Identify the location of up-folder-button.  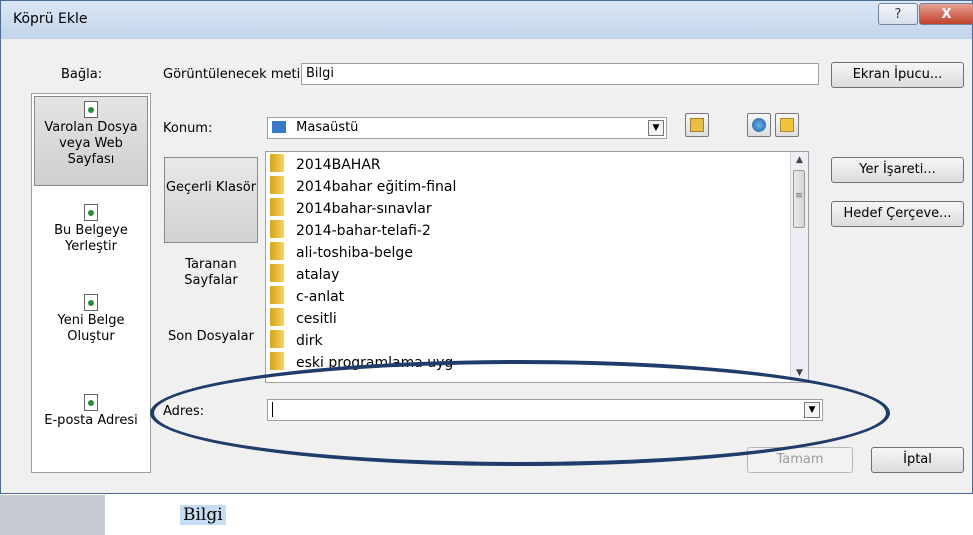
(697, 125).